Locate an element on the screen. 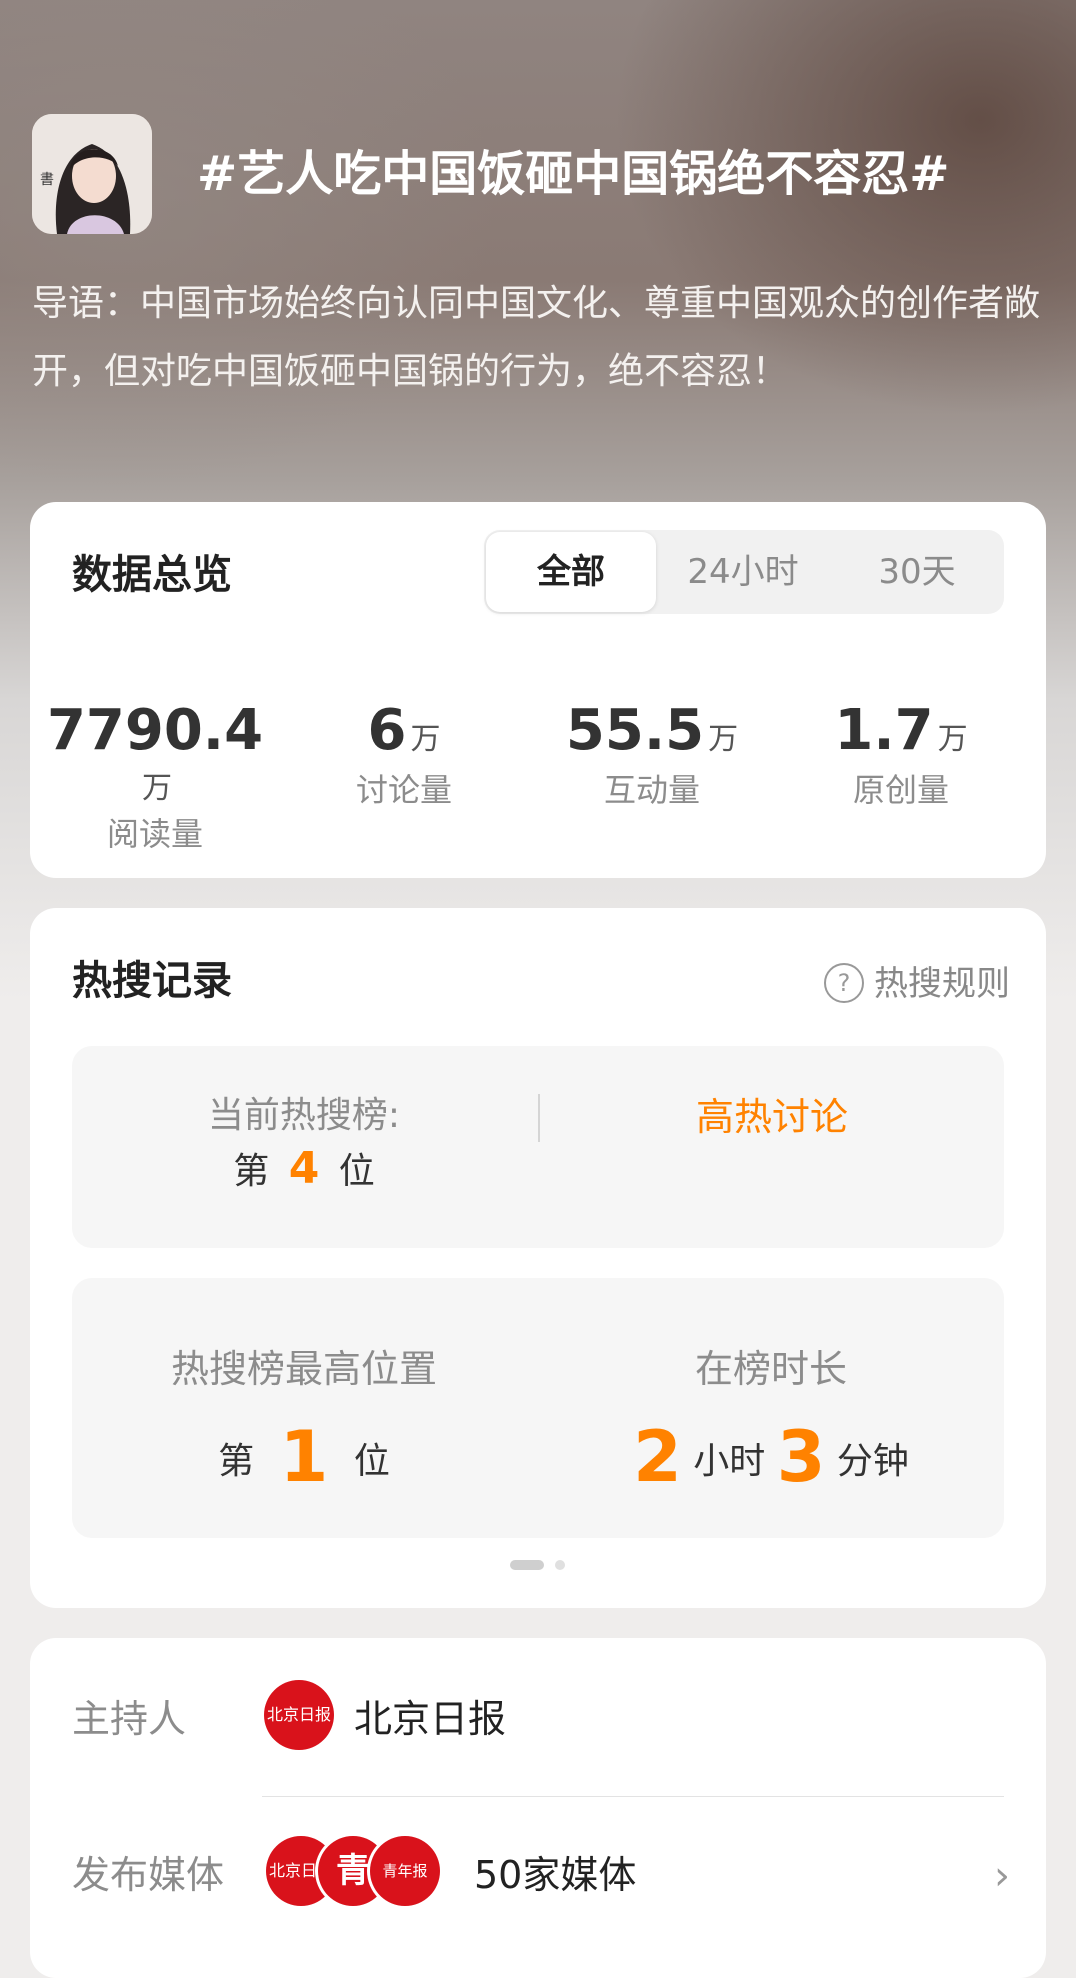  current-rank-label: 当前热搜榜: is located at coordinates (304, 1115).